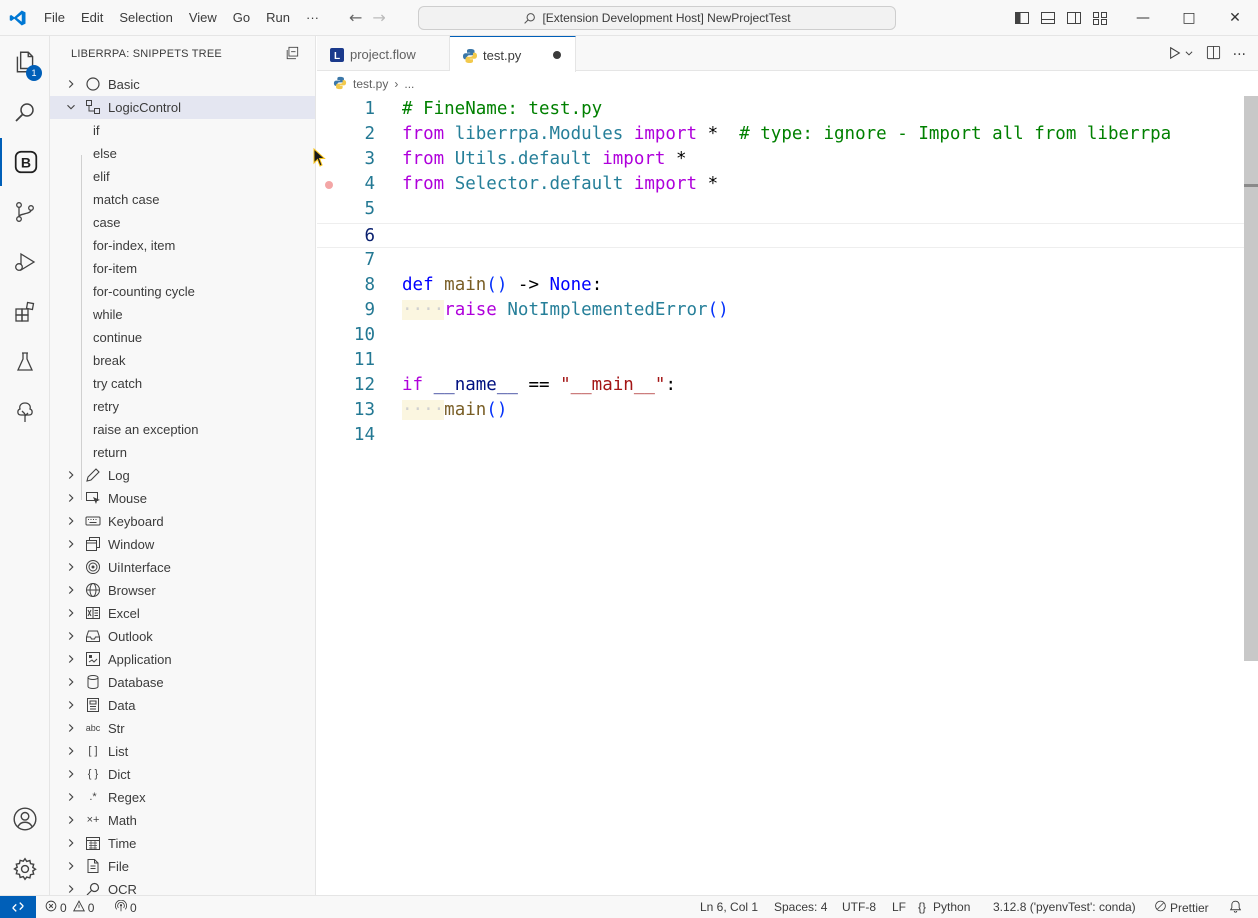  I want to click on snippet-group-excel: Excel, so click(182, 613).